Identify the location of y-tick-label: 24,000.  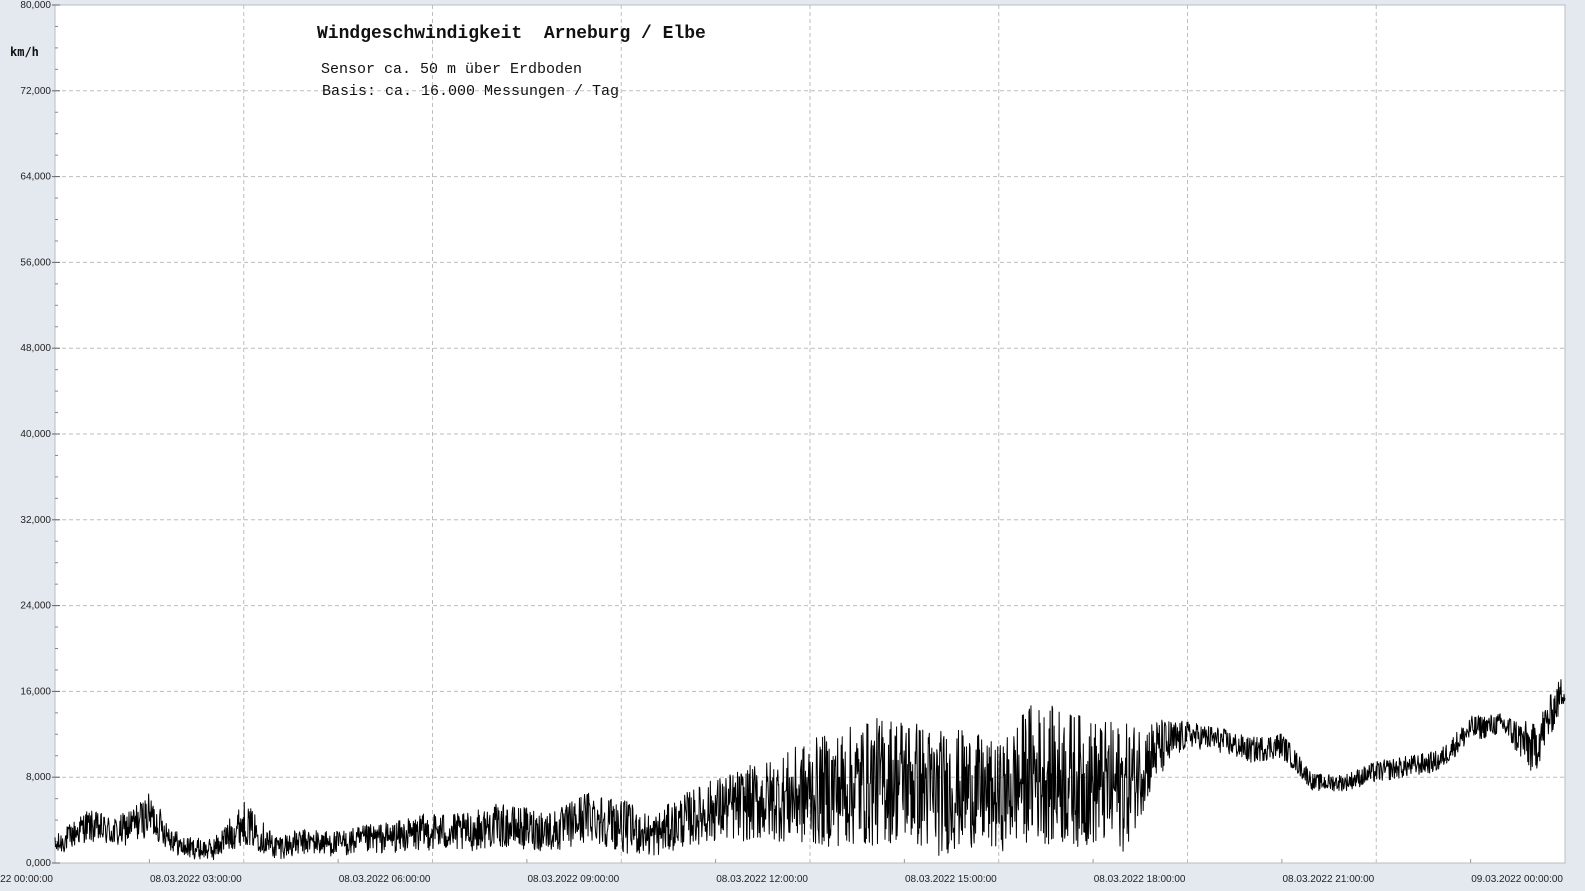
(35, 606).